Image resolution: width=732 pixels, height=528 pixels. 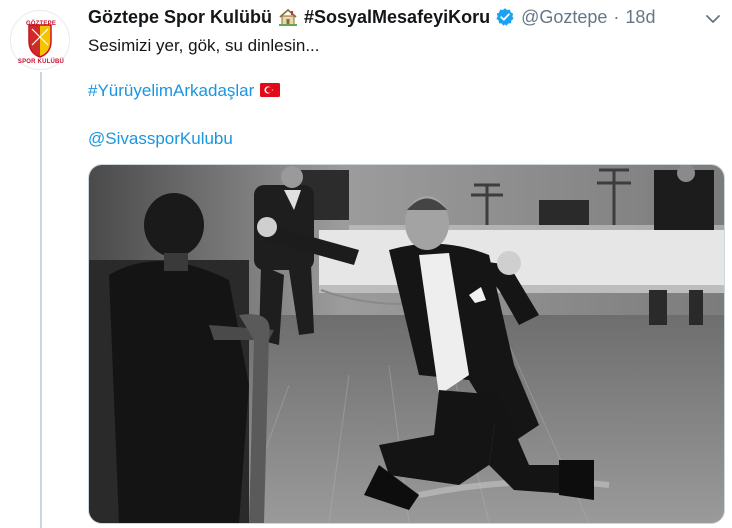 I want to click on tweet-mention-line: @SivassporKulubu, so click(x=160, y=139).